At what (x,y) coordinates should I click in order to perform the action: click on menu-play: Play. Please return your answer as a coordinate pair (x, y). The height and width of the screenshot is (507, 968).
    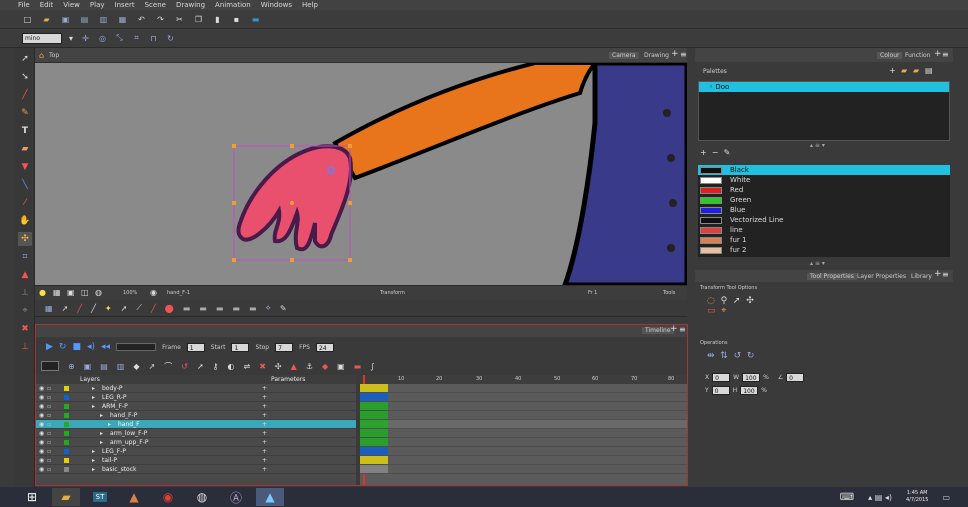
    Looking at the image, I should click on (97, 5).